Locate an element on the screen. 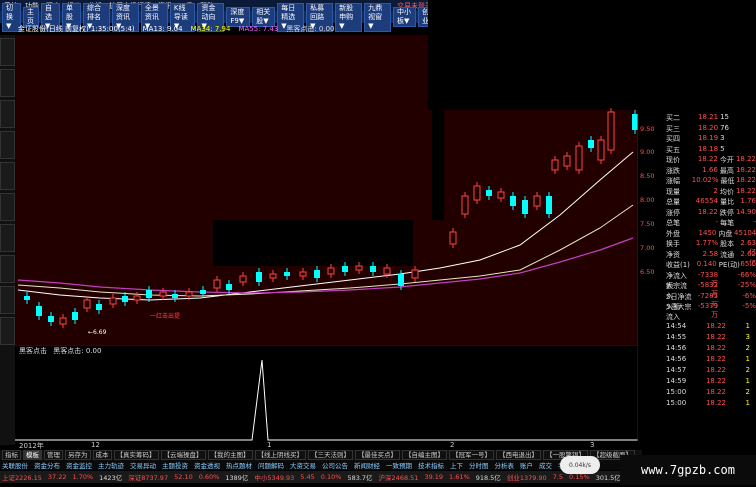  chinext-percent: 0.15% is located at coordinates (579, 477).